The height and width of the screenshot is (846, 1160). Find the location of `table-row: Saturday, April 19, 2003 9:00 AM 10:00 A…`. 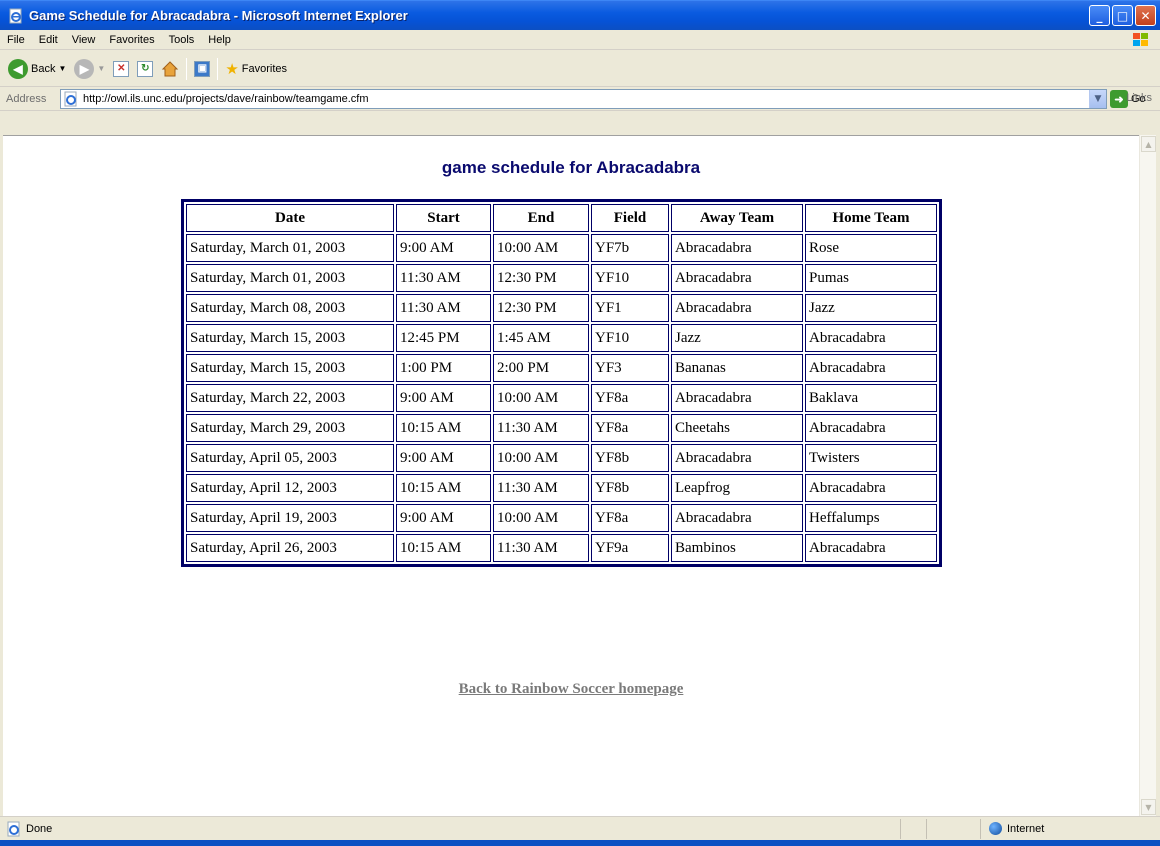

table-row: Saturday, April 19, 2003 9:00 AM 10:00 A… is located at coordinates (561, 518).